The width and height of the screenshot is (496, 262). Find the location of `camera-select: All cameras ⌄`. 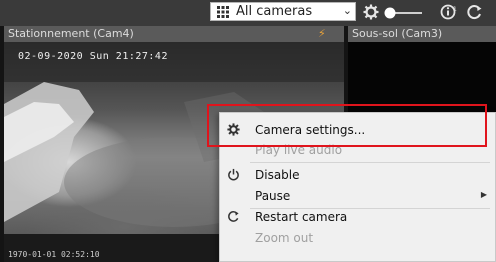

camera-select: All cameras ⌄ is located at coordinates (283, 11).